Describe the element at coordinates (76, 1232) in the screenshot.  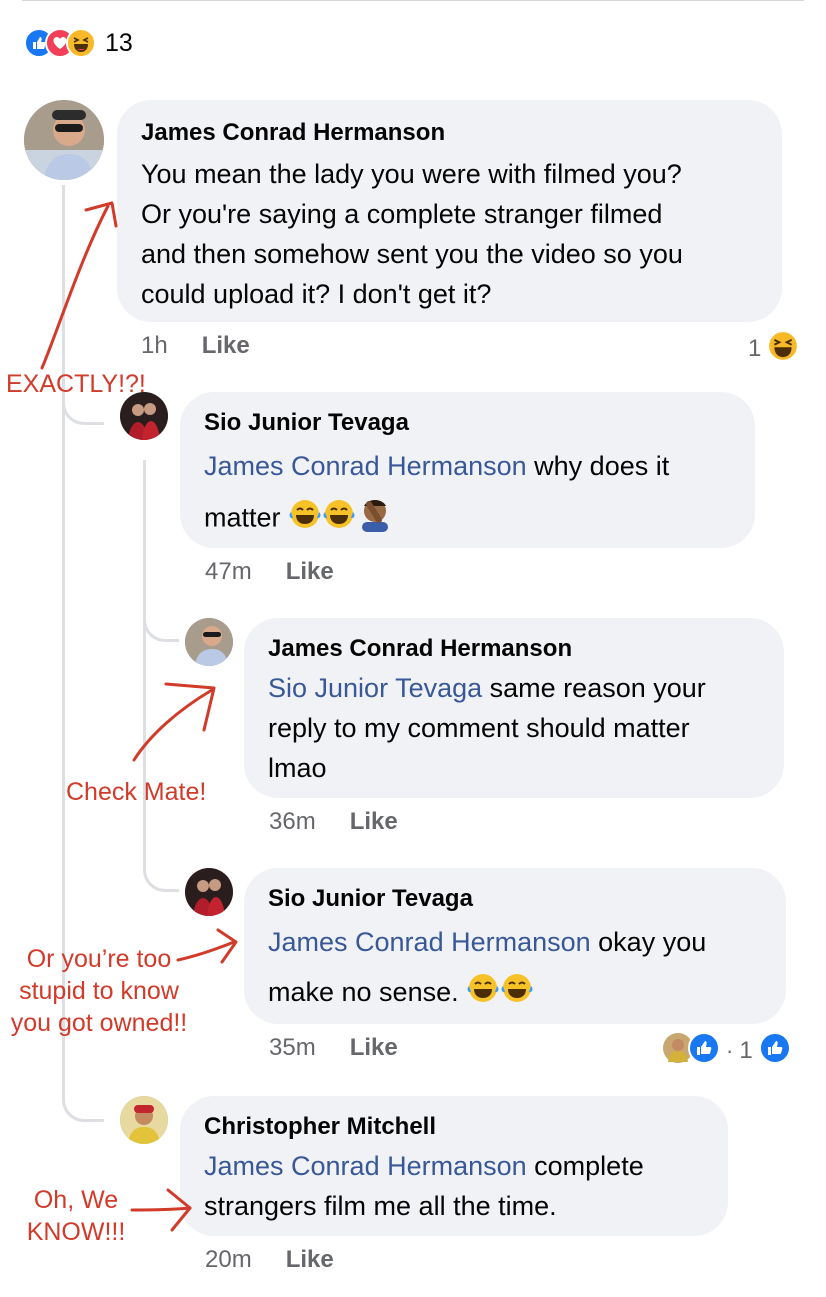
I see `annotation-line: KNOW!!!` at that location.